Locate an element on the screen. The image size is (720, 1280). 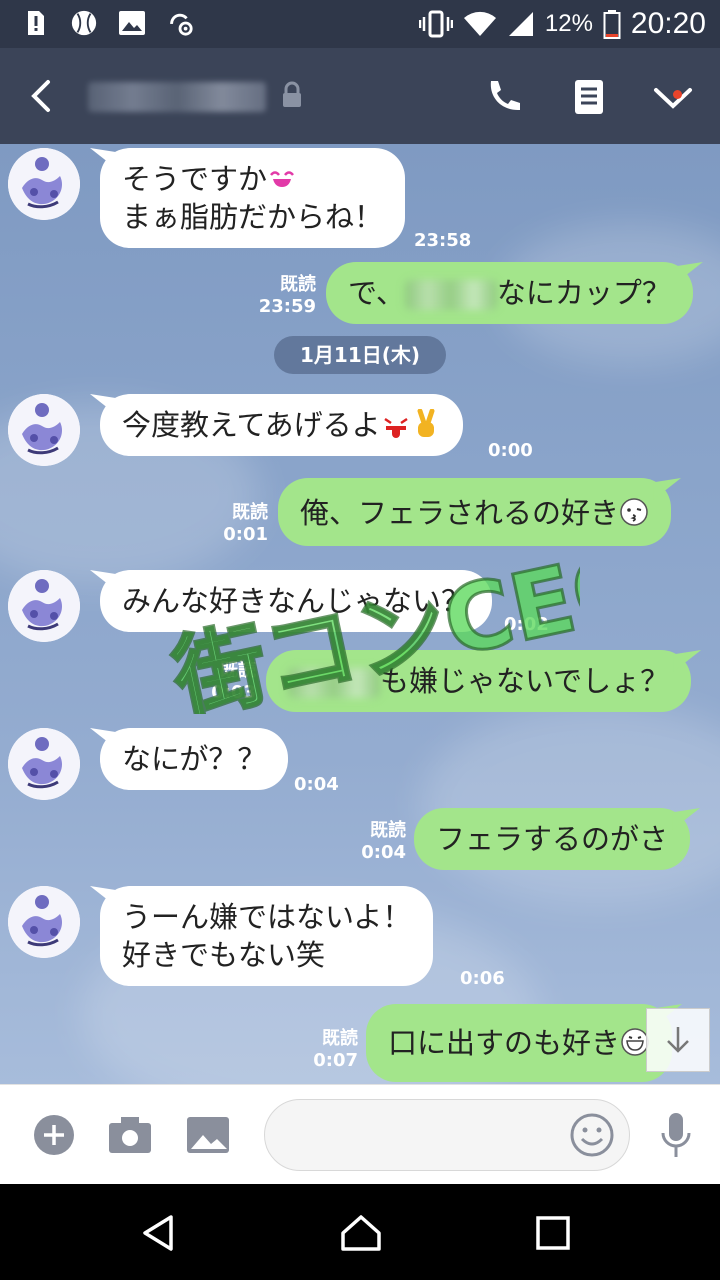
message-bubble-incoming: うーん嫌ではないよ！ 好きでもない笑 is located at coordinates (267, 936).